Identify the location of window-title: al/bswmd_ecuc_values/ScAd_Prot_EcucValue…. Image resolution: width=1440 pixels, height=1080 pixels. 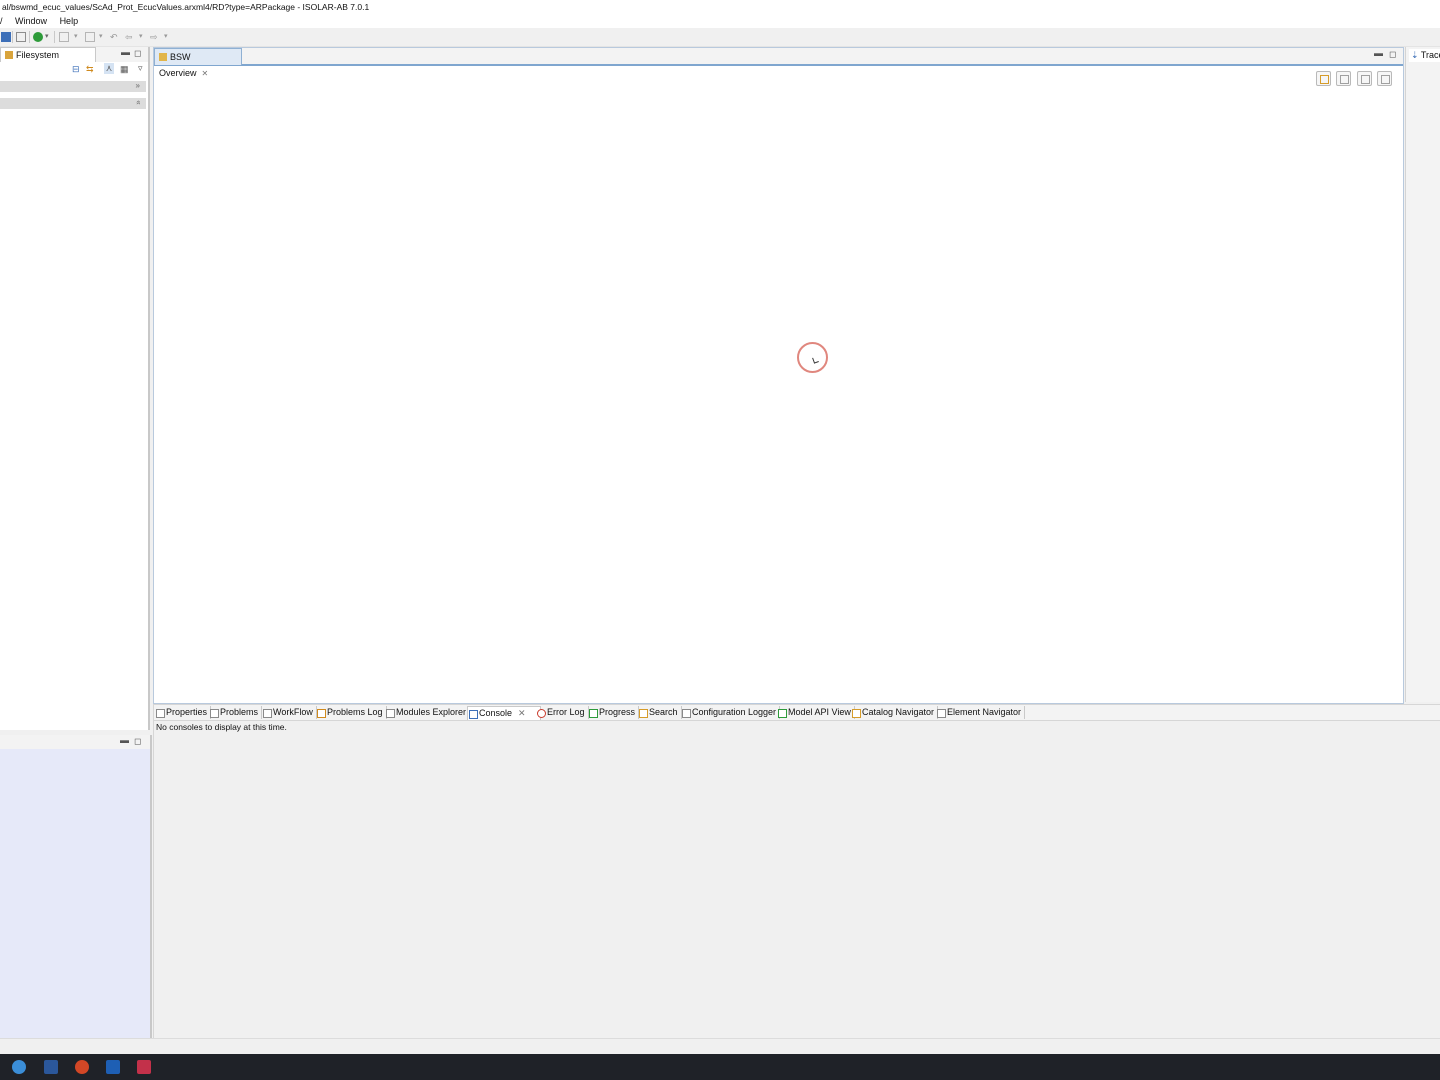
(720, 7).